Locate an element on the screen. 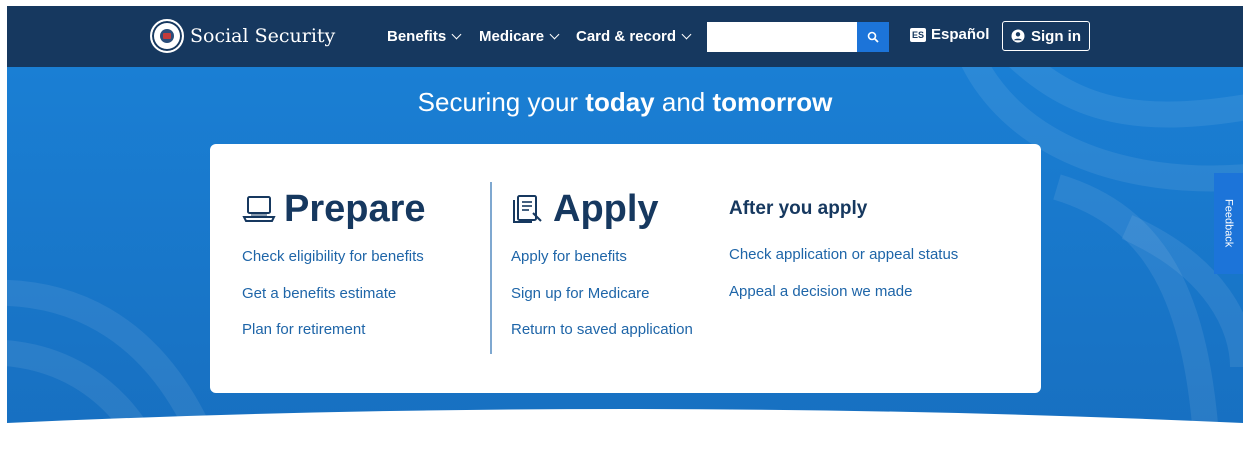  sign-in-button: Sign in is located at coordinates (1046, 36).